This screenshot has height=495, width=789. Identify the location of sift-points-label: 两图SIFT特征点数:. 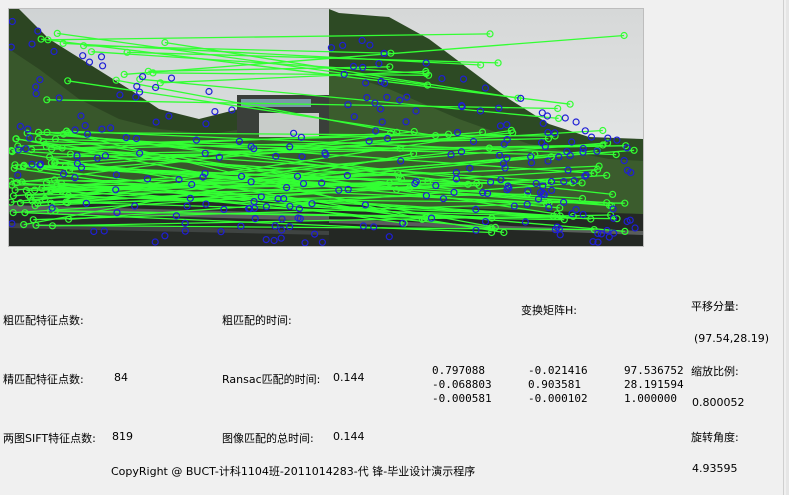
(49, 438).